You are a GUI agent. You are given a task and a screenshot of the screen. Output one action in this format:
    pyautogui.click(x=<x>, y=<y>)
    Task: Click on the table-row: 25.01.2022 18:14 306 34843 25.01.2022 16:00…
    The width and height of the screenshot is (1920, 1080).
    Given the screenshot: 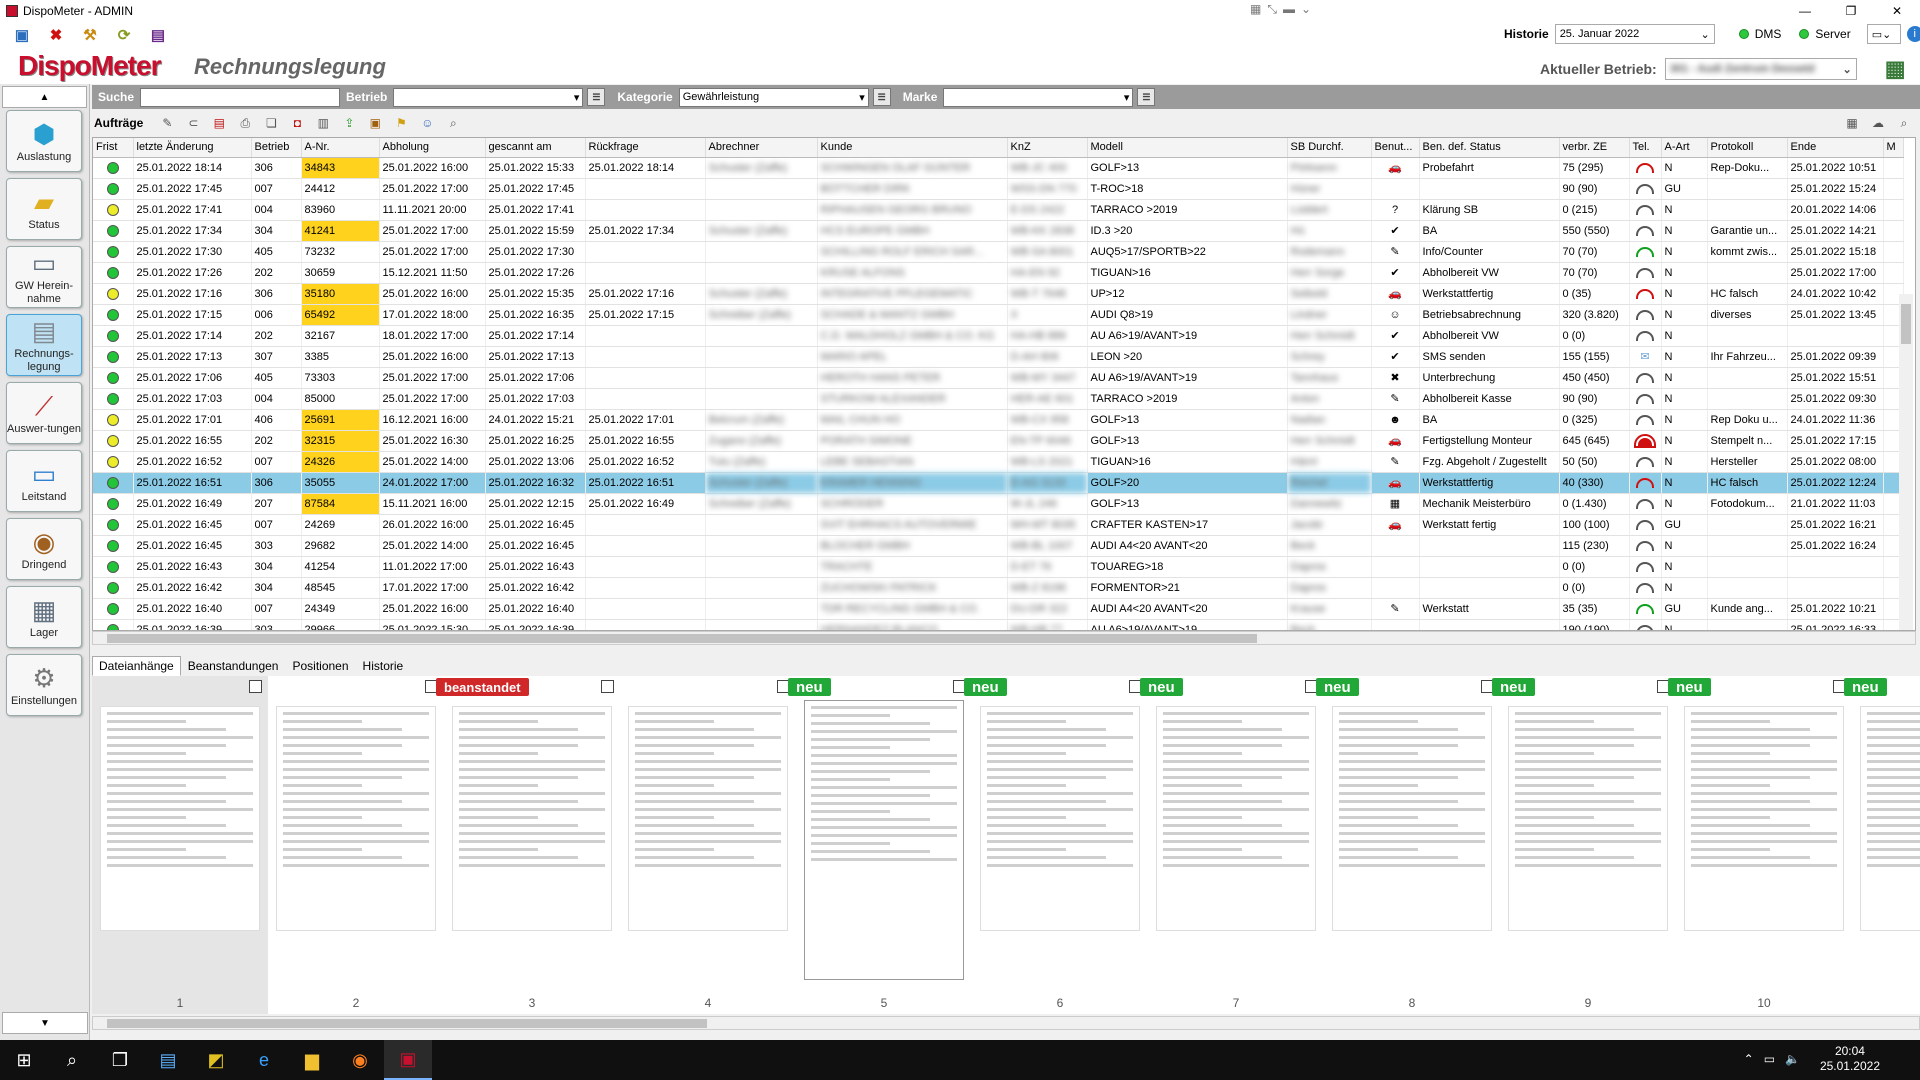 What is the action you would take?
    pyautogui.click(x=998, y=168)
    